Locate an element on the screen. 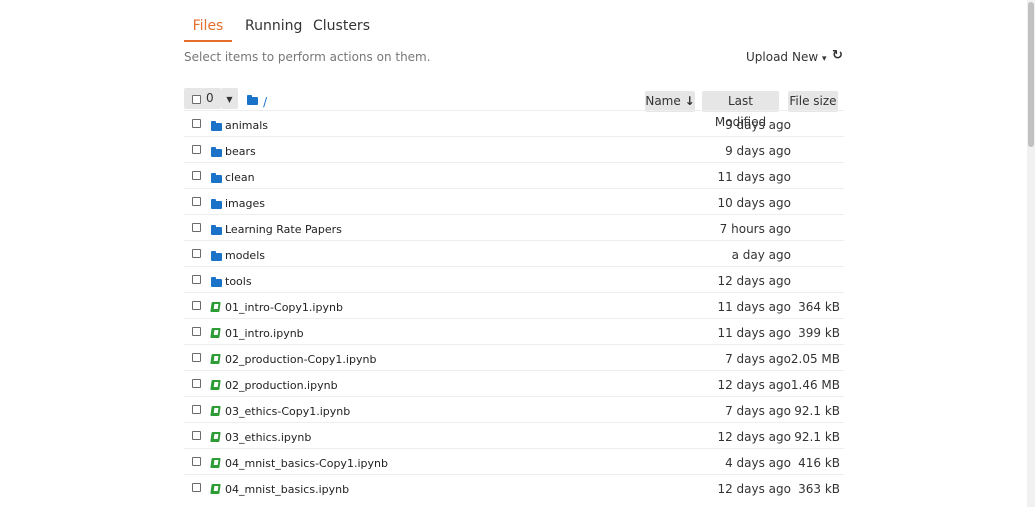  item-name-link: 01_intro.ipynb is located at coordinates (264, 333).